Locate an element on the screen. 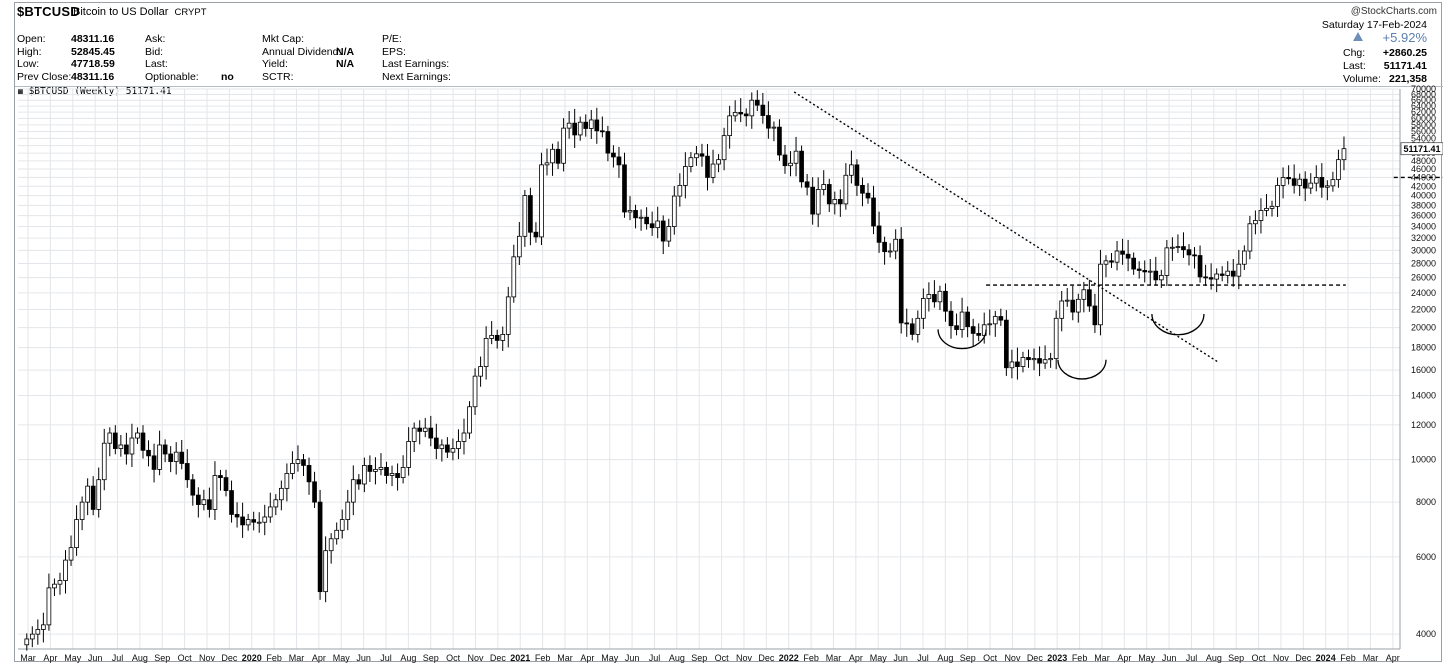 This screenshot has height=665, width=1456. y-tick-label: 12000 is located at coordinates (1423, 425).